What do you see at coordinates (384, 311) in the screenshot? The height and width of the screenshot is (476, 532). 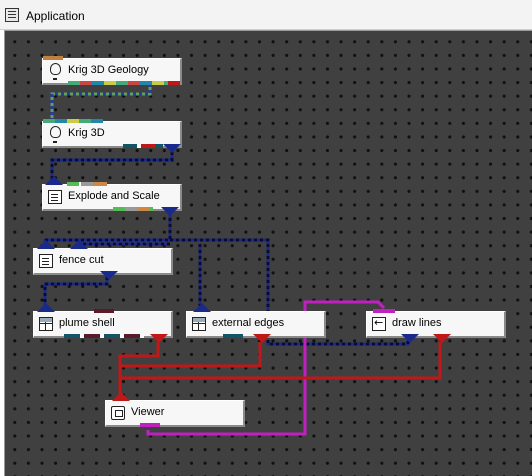 I see `line-input-port` at bounding box center [384, 311].